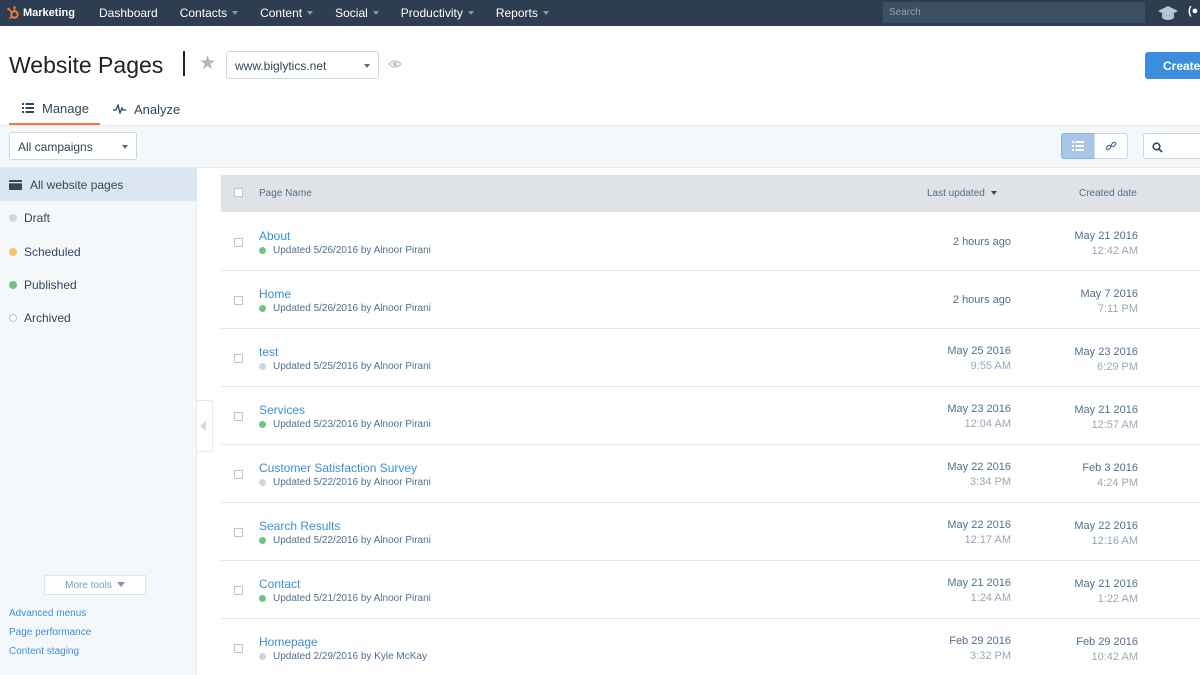 The height and width of the screenshot is (675, 1200). Describe the element at coordinates (1078, 146) in the screenshot. I see `list-view-button` at that location.